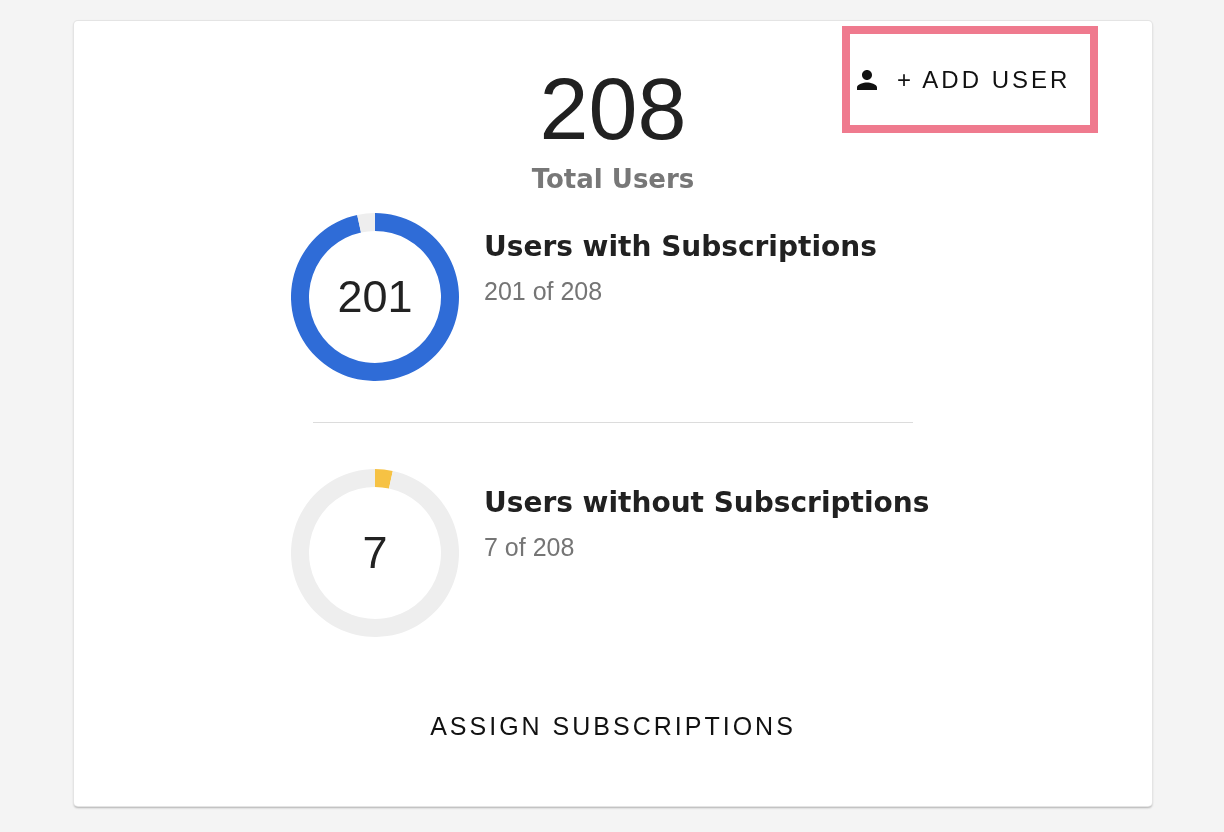 Image resolution: width=1224 pixels, height=832 pixels. Describe the element at coordinates (613, 109) in the screenshot. I see `total-count: 208` at that location.